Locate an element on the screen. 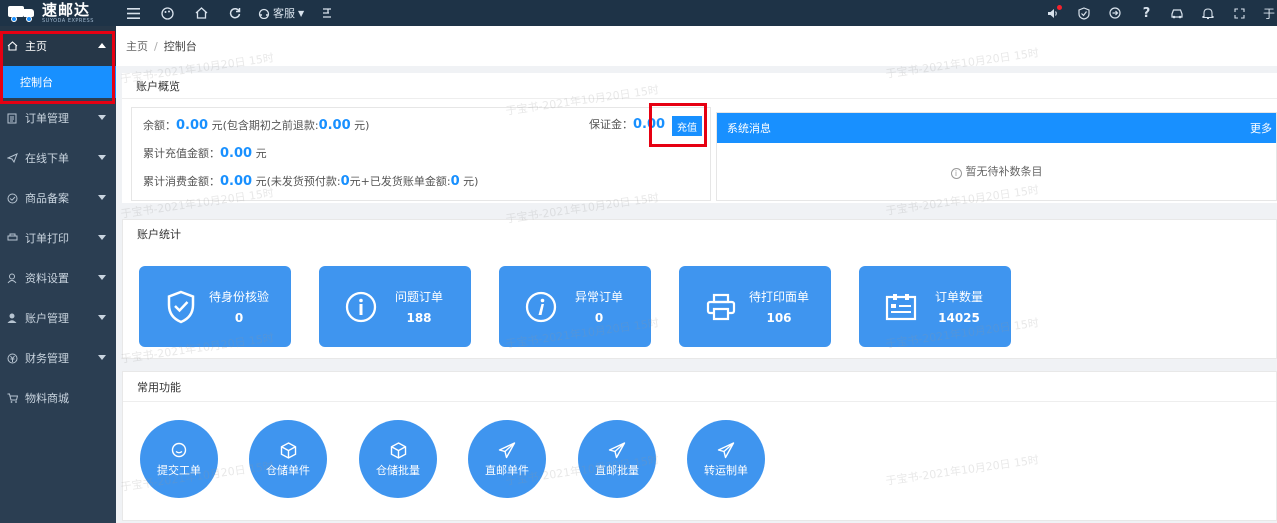 The width and height of the screenshot is (1277, 523). function-label: 仓储批量 is located at coordinates (398, 470).